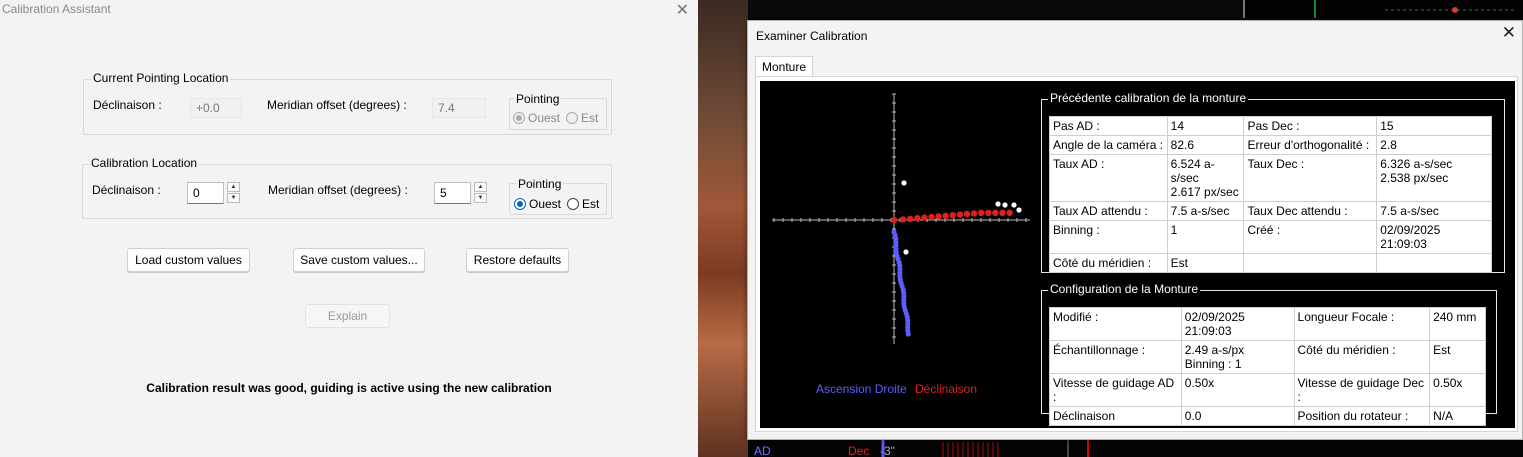 The image size is (1523, 457). I want to click on background-status-strip: AD Dec -3", so click(1135, 447).